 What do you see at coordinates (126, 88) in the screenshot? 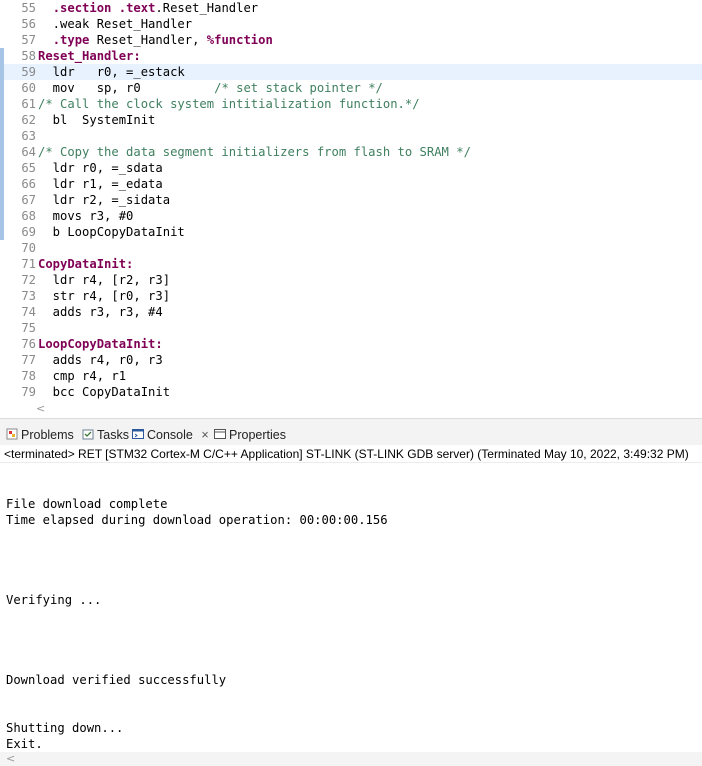
I see `code-token: mov sp, r0` at bounding box center [126, 88].